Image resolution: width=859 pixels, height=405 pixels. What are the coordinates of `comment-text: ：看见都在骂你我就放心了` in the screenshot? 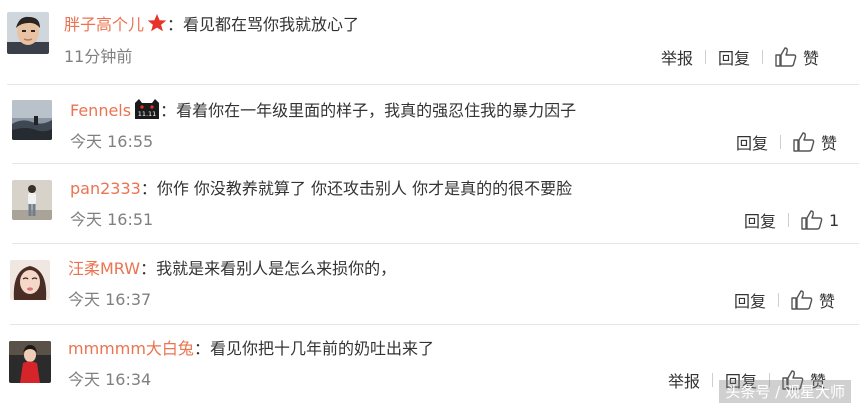 It's located at (263, 24).